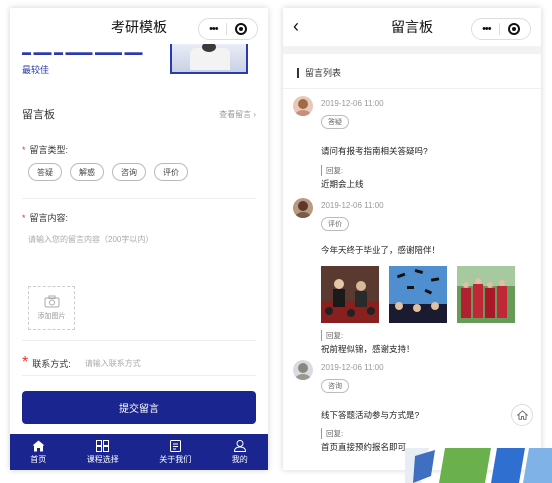 The width and height of the screenshot is (552, 483). What do you see at coordinates (296, 26) in the screenshot?
I see `back-chevron-icon: ‹` at bounding box center [296, 26].